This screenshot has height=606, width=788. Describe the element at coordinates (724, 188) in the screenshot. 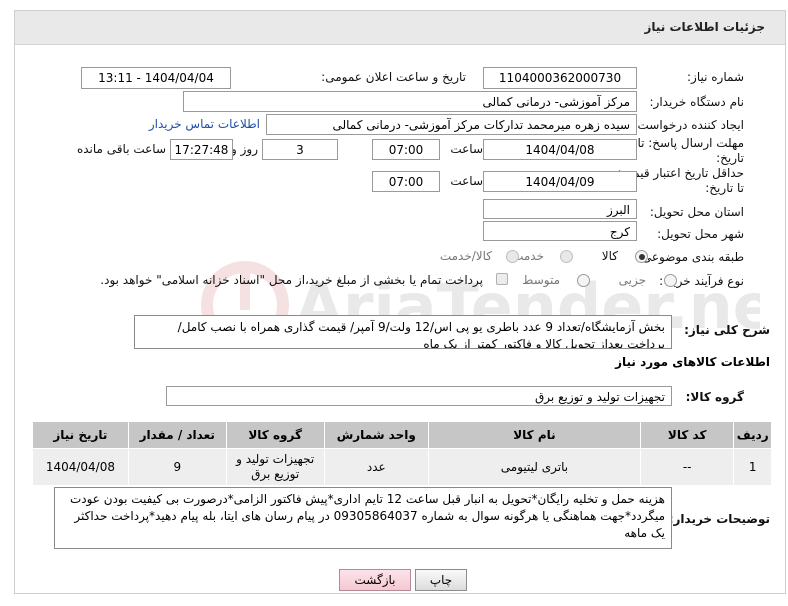

I see `price-validity-label-2: تا تاریخ:` at that location.